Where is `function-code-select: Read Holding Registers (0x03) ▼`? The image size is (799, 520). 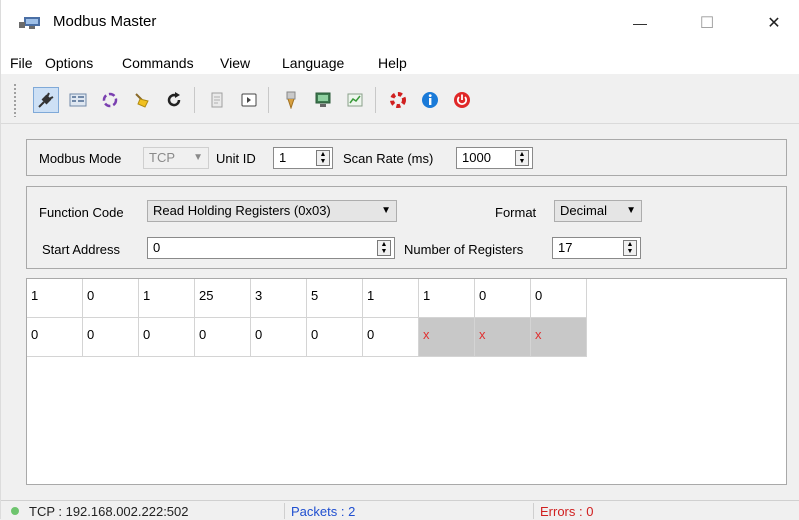 function-code-select: Read Holding Registers (0x03) ▼ is located at coordinates (272, 211).